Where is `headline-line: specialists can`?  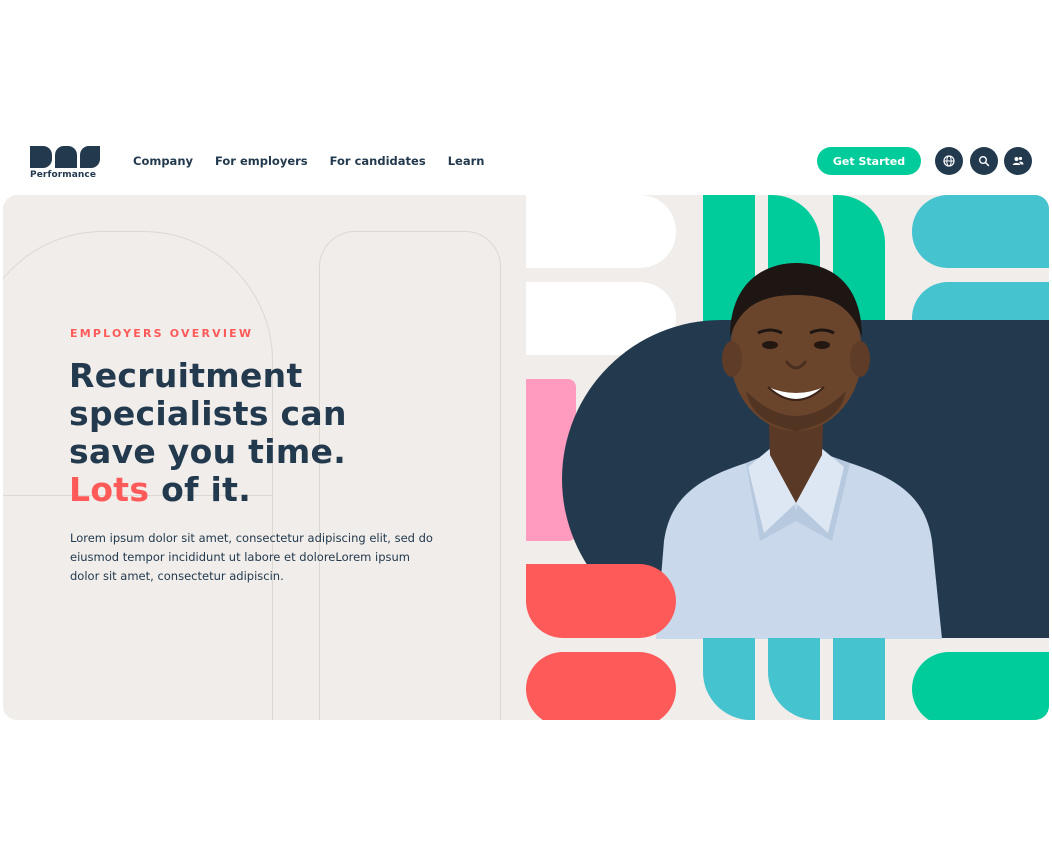
headline-line: specialists can is located at coordinates (208, 413).